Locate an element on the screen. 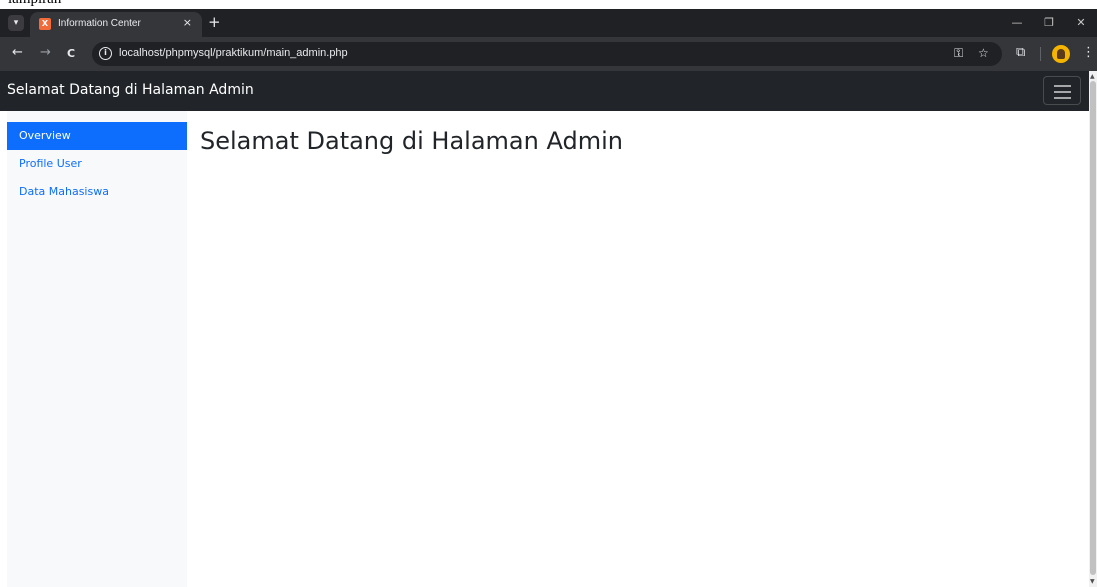 This screenshot has width=1097, height=587. top-navbar: Selamat Datang di Halaman Admin is located at coordinates (544, 91).